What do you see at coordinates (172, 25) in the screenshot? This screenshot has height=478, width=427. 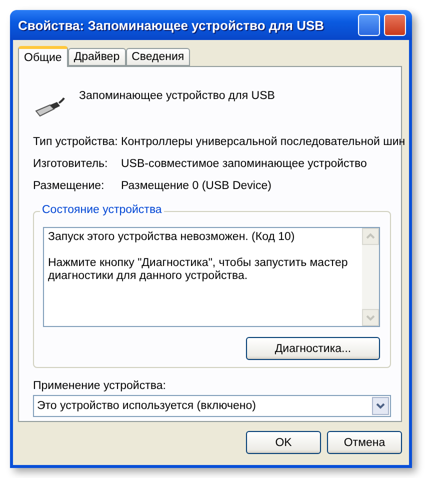 I see `window-title: Свойства: Запоминающее устройство для USB` at bounding box center [172, 25].